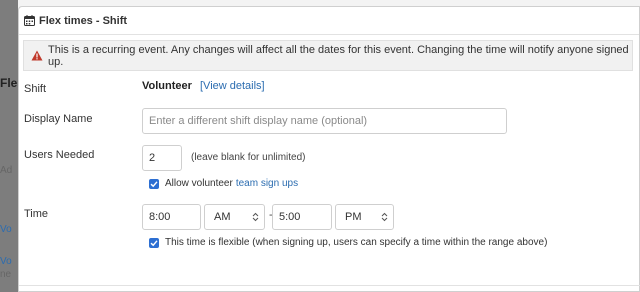 The height and width of the screenshot is (292, 640). I want to click on start-ampm-select: AM, so click(234, 217).